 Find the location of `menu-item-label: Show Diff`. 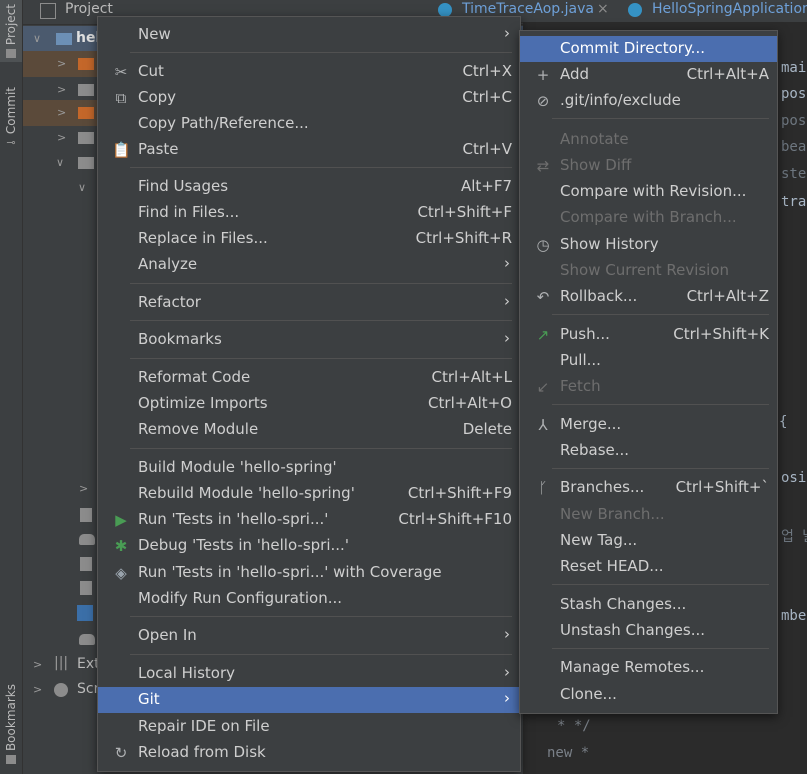

menu-item-label: Show Diff is located at coordinates (596, 165).